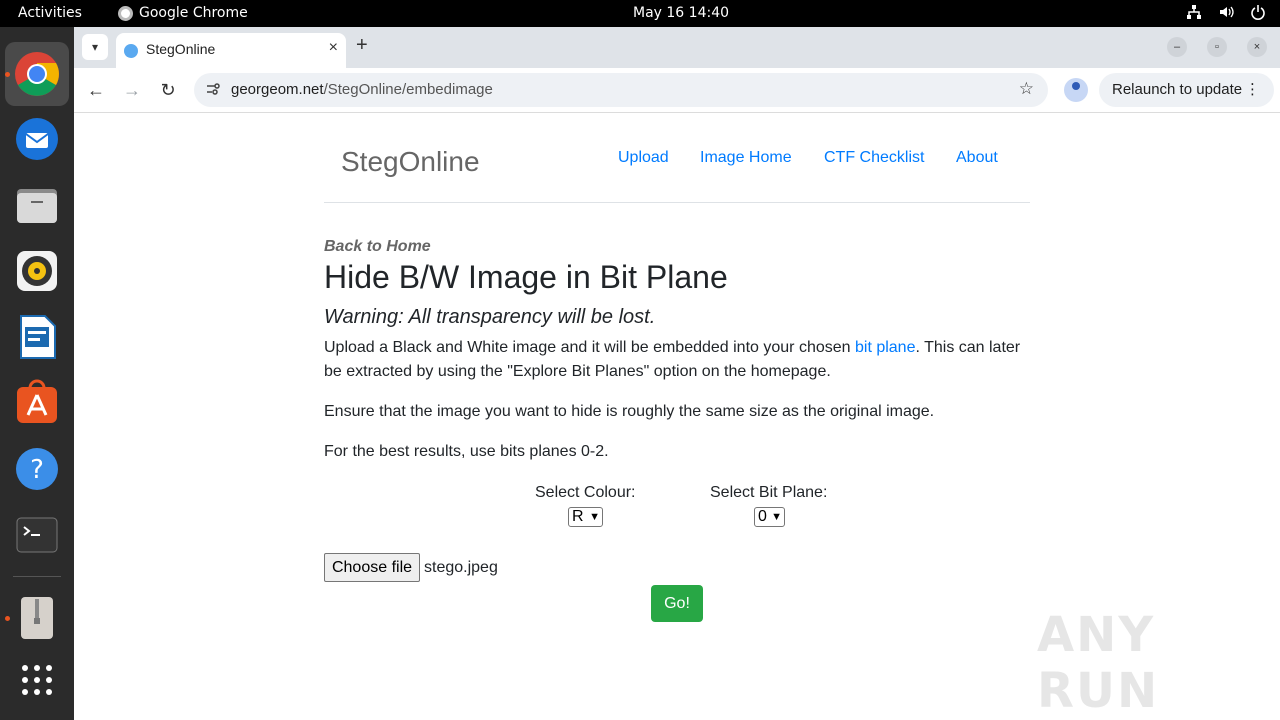  What do you see at coordinates (885, 347) in the screenshot?
I see `bit-plane-link: bit plane` at bounding box center [885, 347].